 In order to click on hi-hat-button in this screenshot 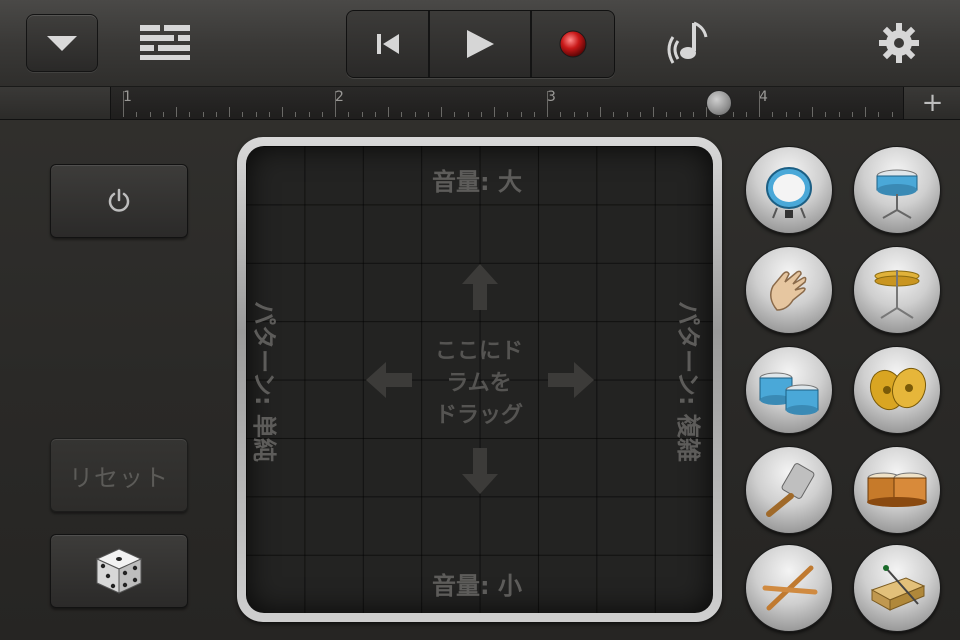, I will do `click(897, 290)`.